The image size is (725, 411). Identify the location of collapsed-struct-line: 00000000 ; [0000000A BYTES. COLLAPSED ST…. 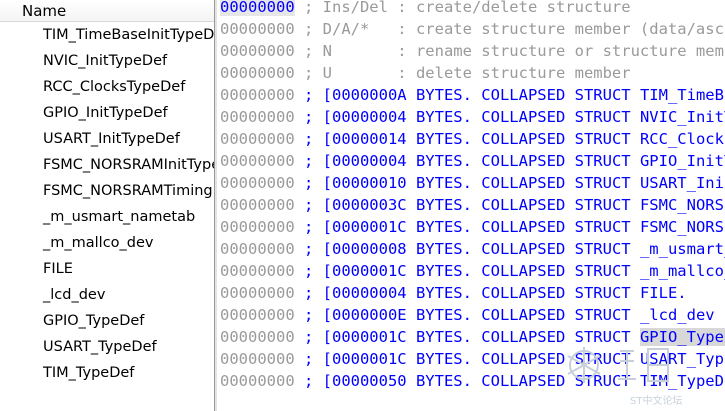
(472, 95).